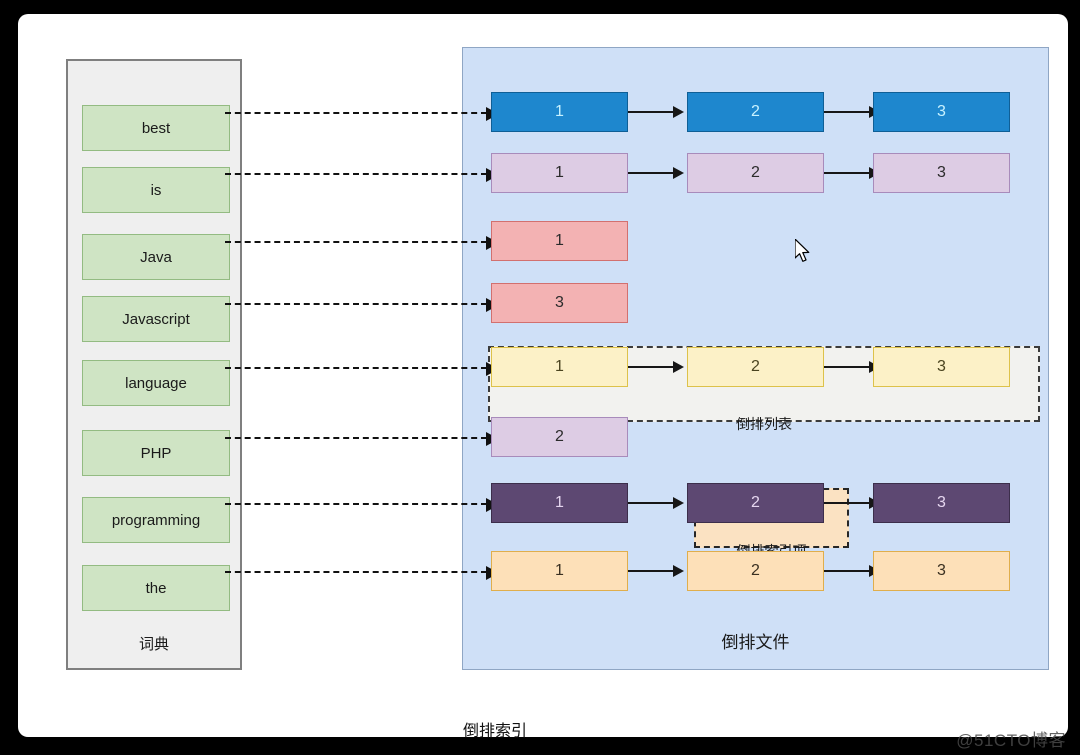 This screenshot has width=1080, height=755. What do you see at coordinates (802, 250) in the screenshot?
I see `mouse-pointer-icon` at bounding box center [802, 250].